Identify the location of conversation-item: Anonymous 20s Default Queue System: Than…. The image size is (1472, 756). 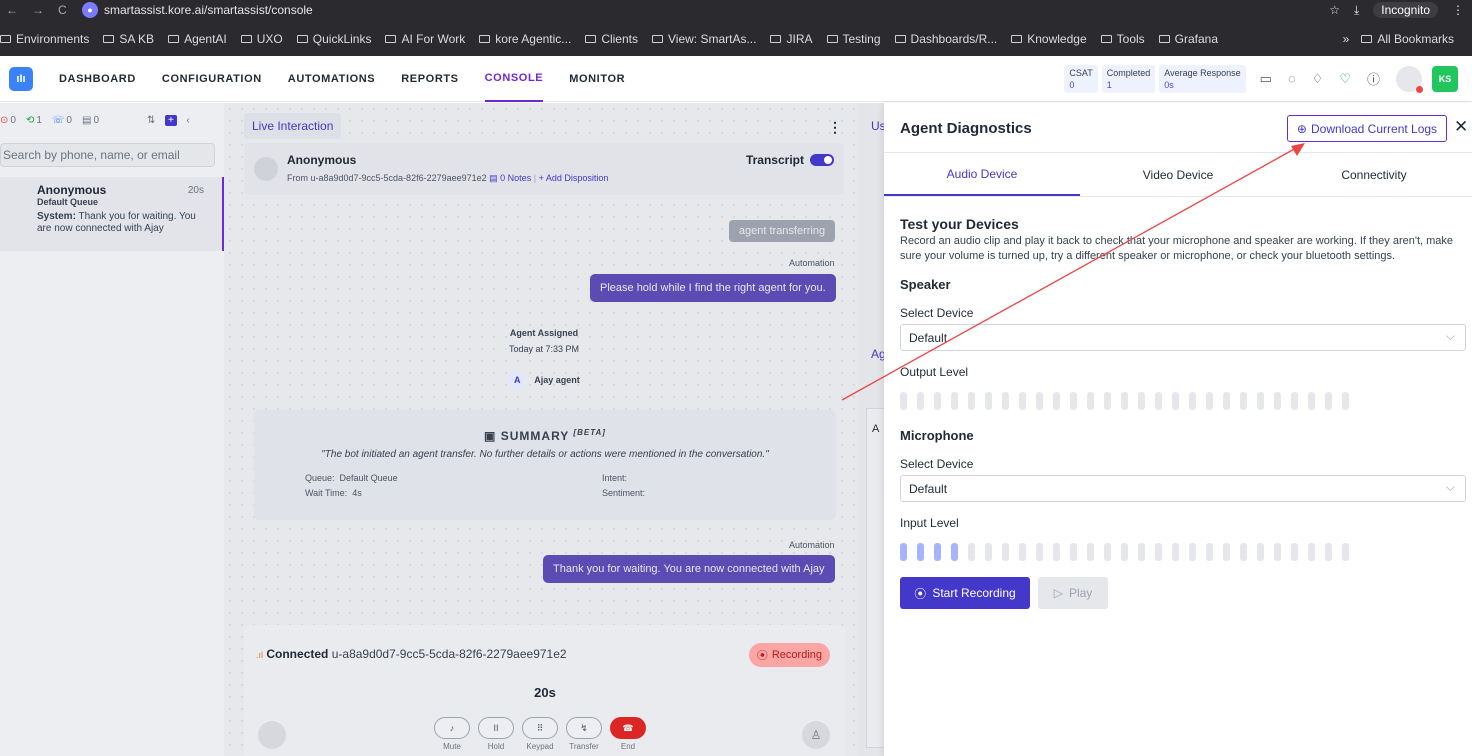
(112, 214).